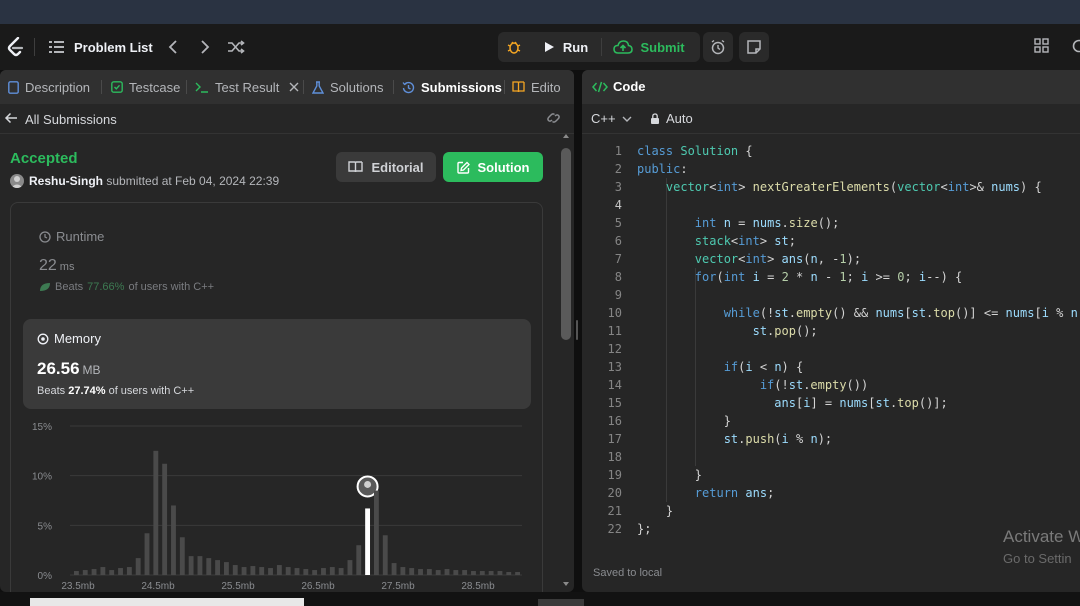  What do you see at coordinates (831, 457) in the screenshot?
I see `code-line: 18` at bounding box center [831, 457].